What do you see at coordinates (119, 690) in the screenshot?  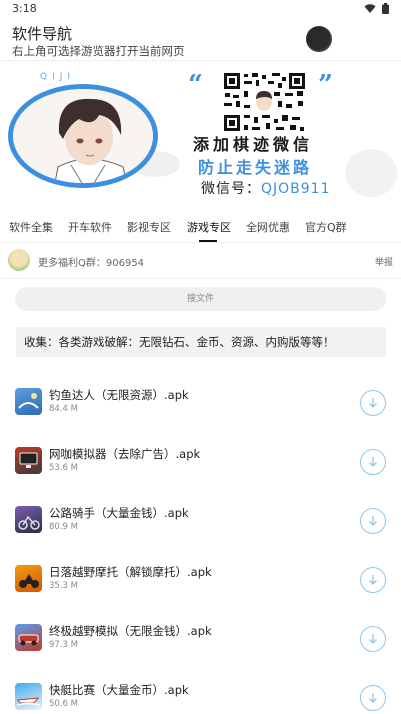 I see `file-name: 快艇比赛（大量金币）.apk` at bounding box center [119, 690].